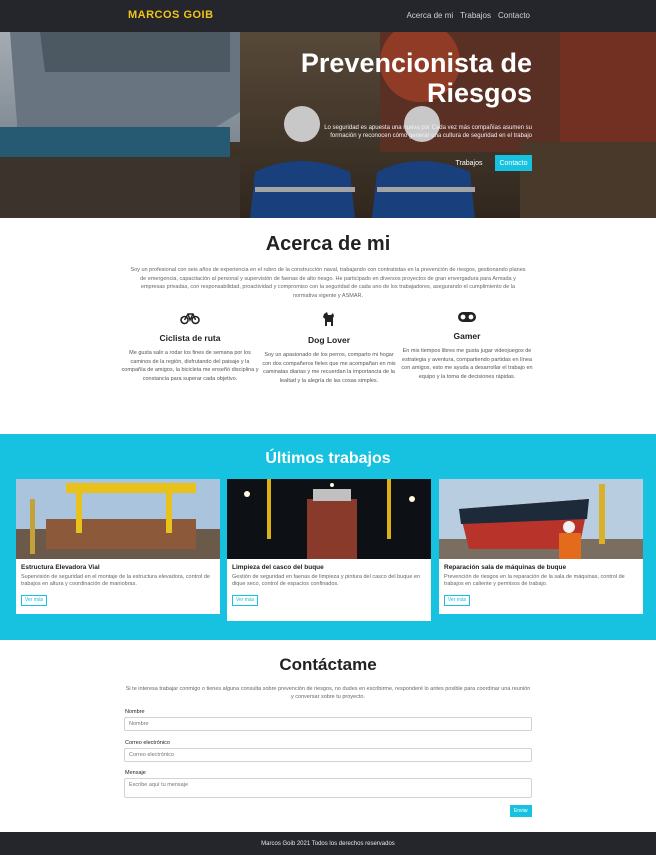 The image size is (656, 855). I want to click on bicycle-icon, so click(190, 319).